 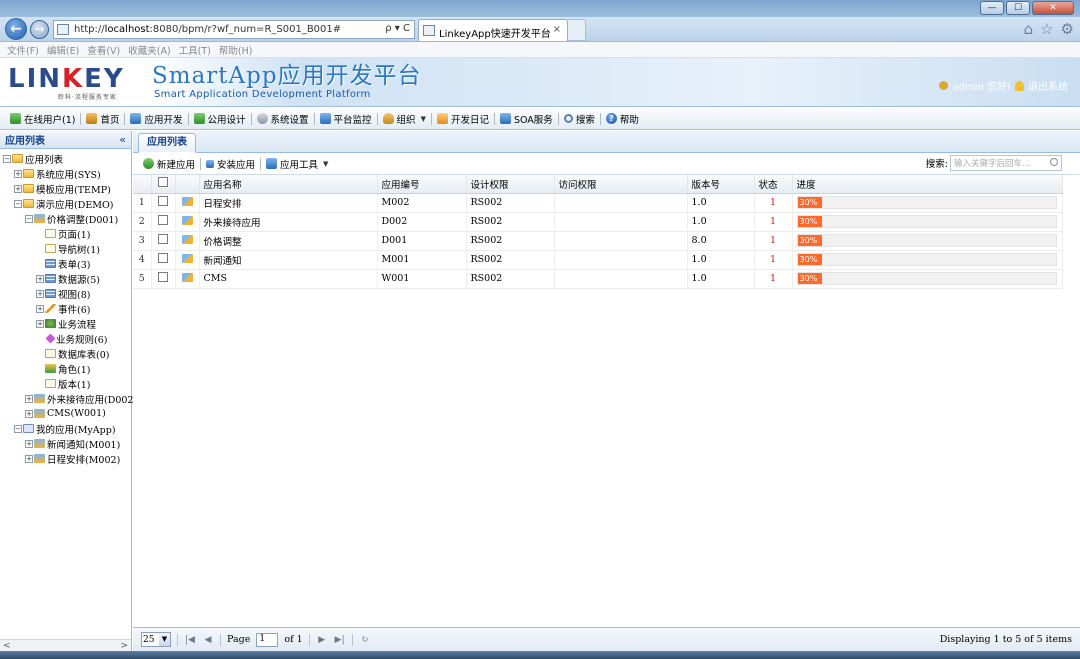 What do you see at coordinates (65, 233) in the screenshot?
I see `tree-node: 页面(1)` at bounding box center [65, 233].